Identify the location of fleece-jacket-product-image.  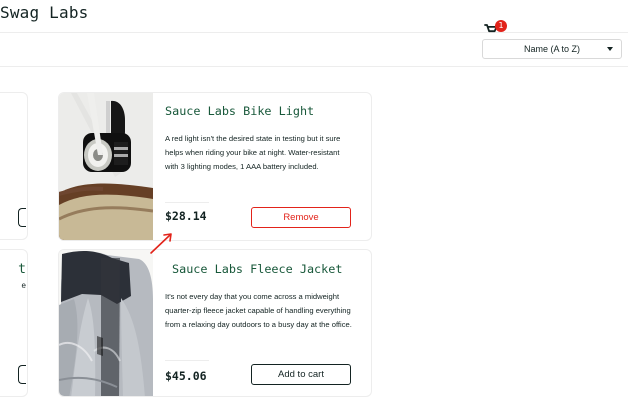
(106, 323).